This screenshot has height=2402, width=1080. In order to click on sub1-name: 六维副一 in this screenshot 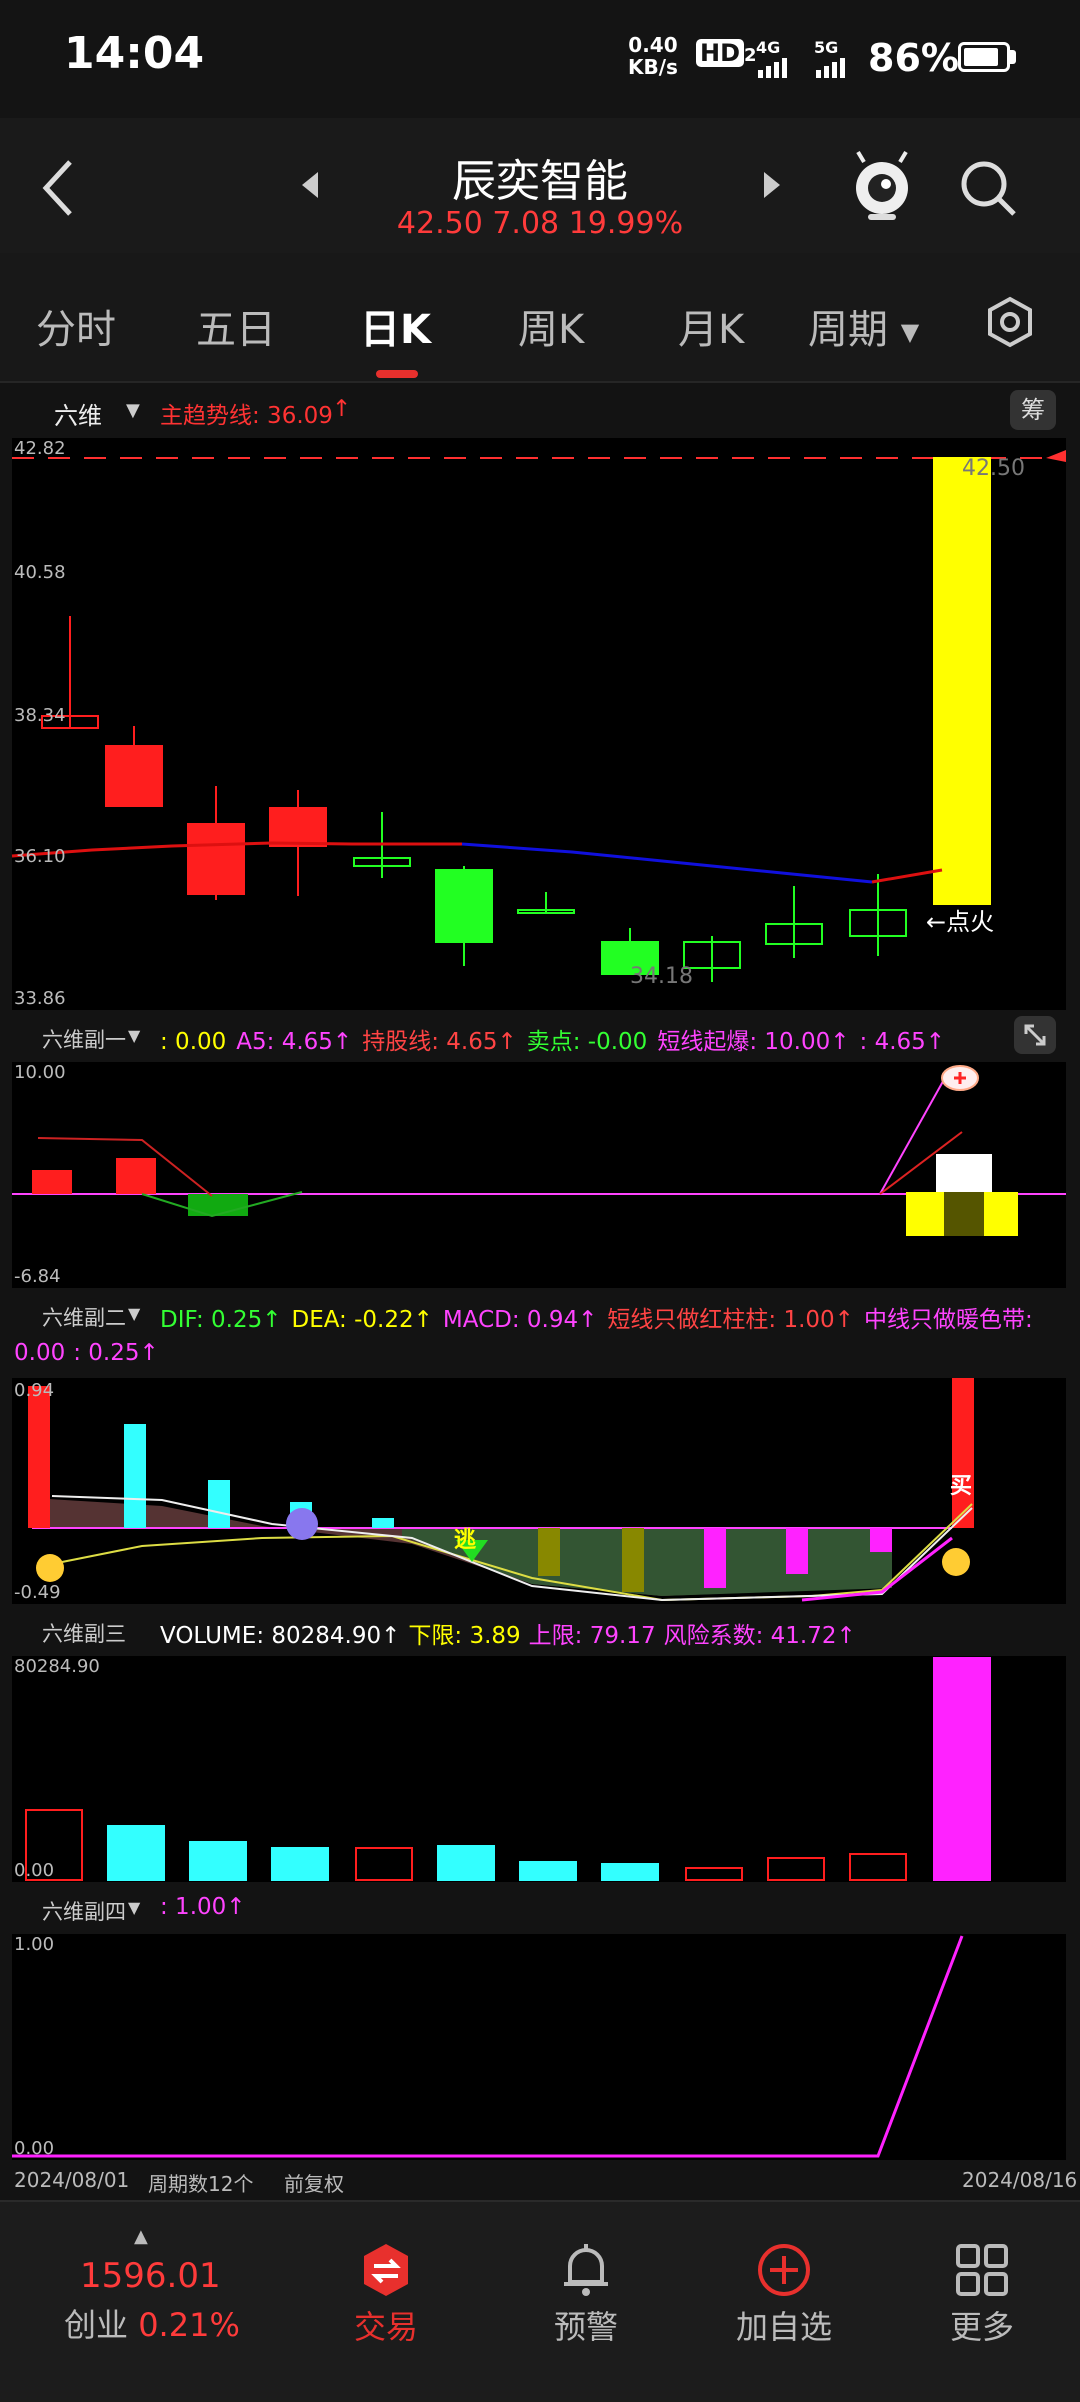, I will do `click(84, 1039)`.